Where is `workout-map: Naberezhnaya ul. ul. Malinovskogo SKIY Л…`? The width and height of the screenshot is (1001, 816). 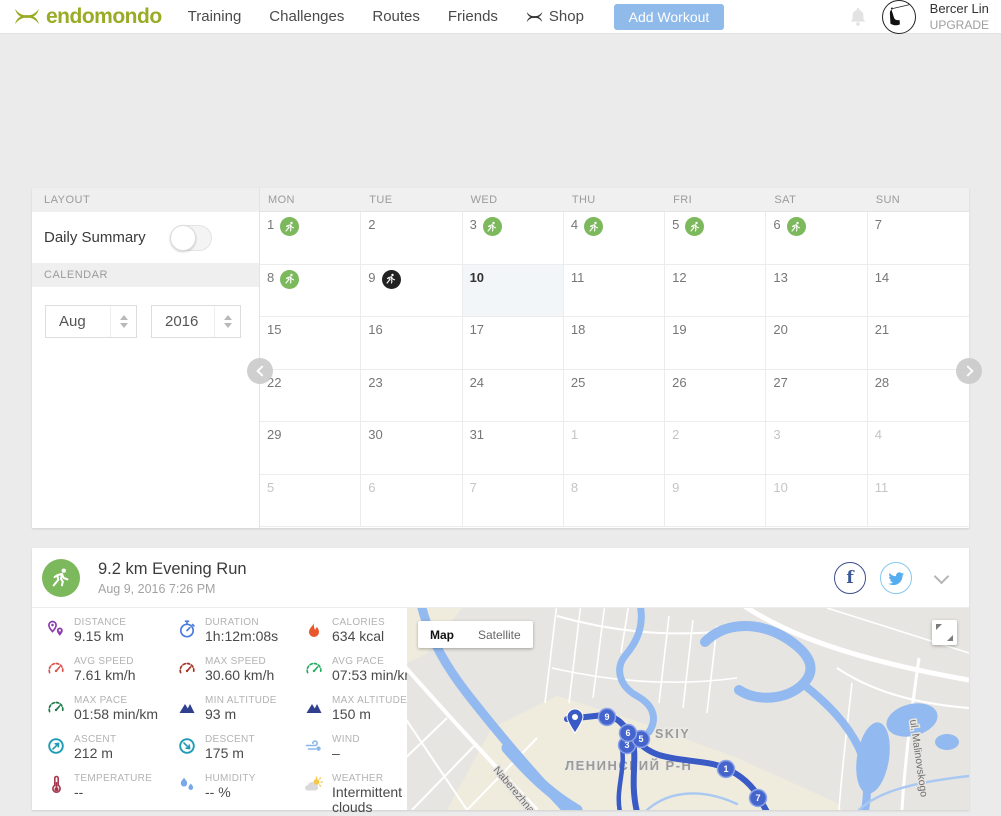
workout-map: Naberezhnaya ul. ul. Malinovskogo SKIY Л… is located at coordinates (688, 709).